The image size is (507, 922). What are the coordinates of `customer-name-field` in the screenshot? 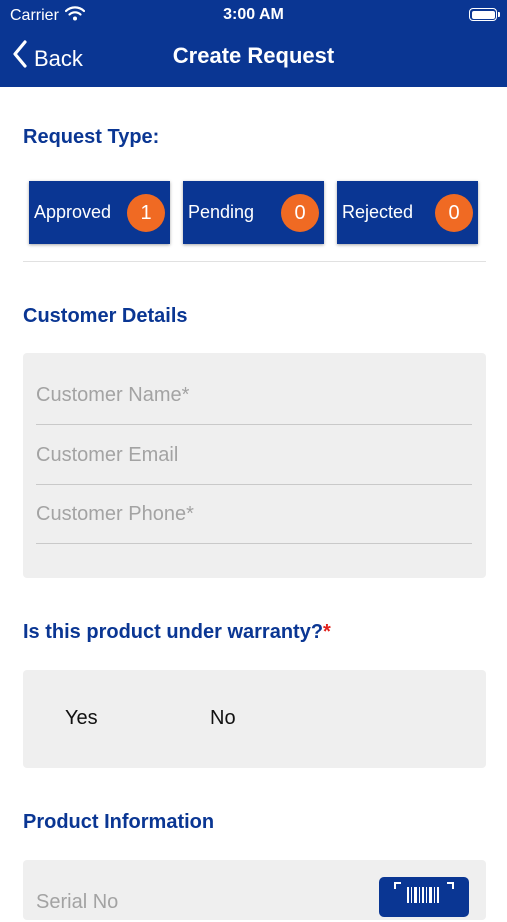 It's located at (254, 395).